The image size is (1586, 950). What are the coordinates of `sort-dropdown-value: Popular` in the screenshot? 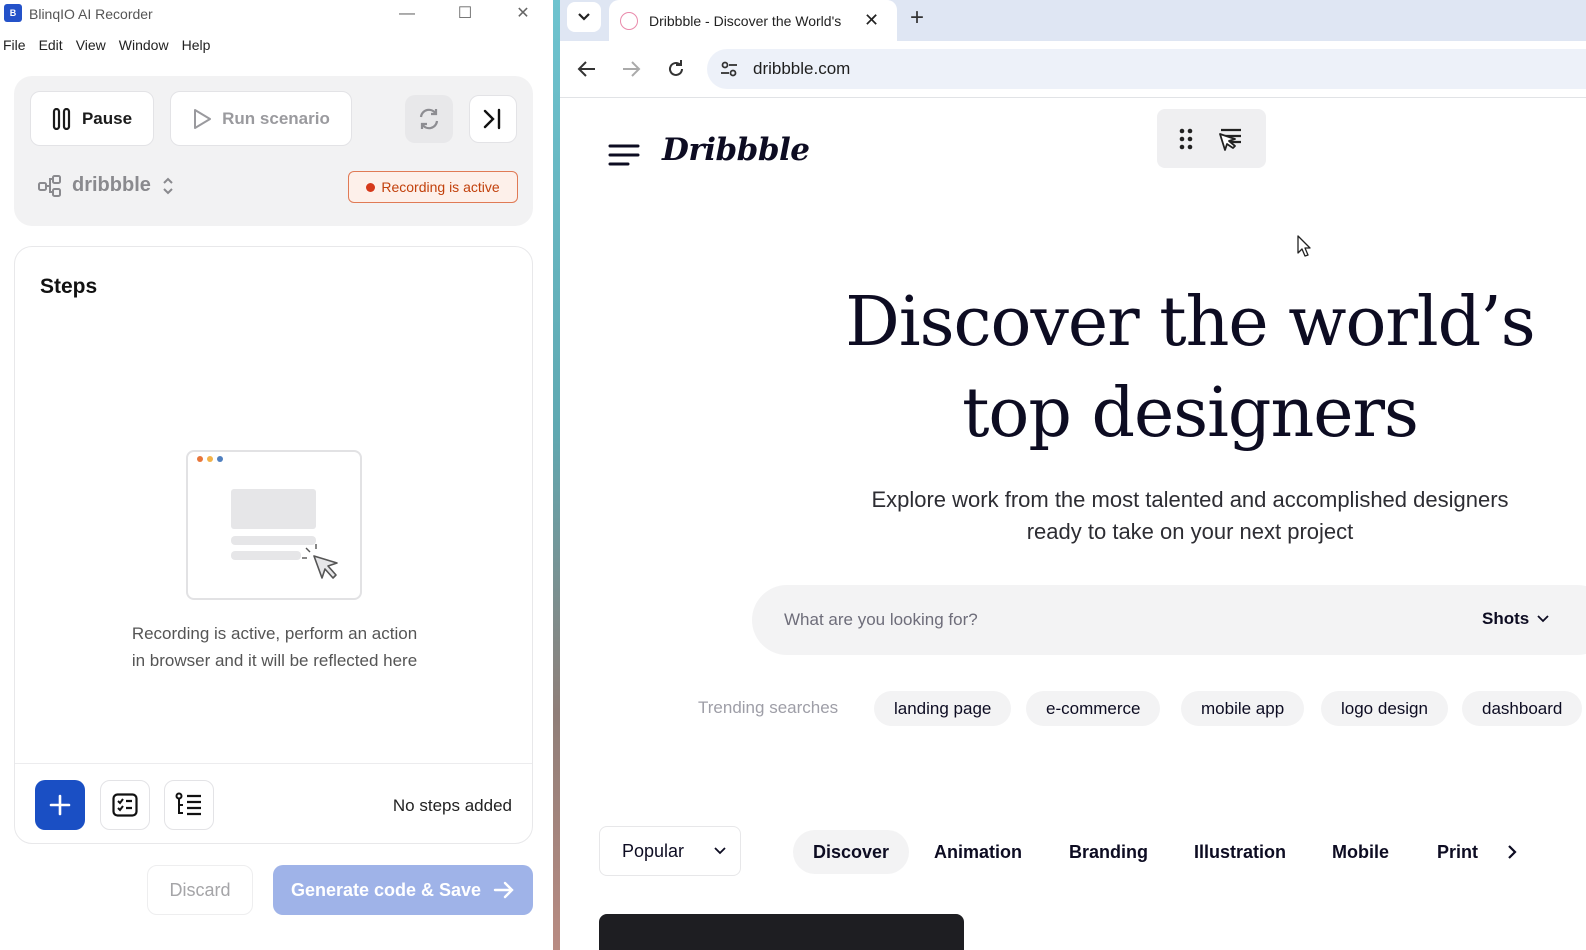 It's located at (653, 850).